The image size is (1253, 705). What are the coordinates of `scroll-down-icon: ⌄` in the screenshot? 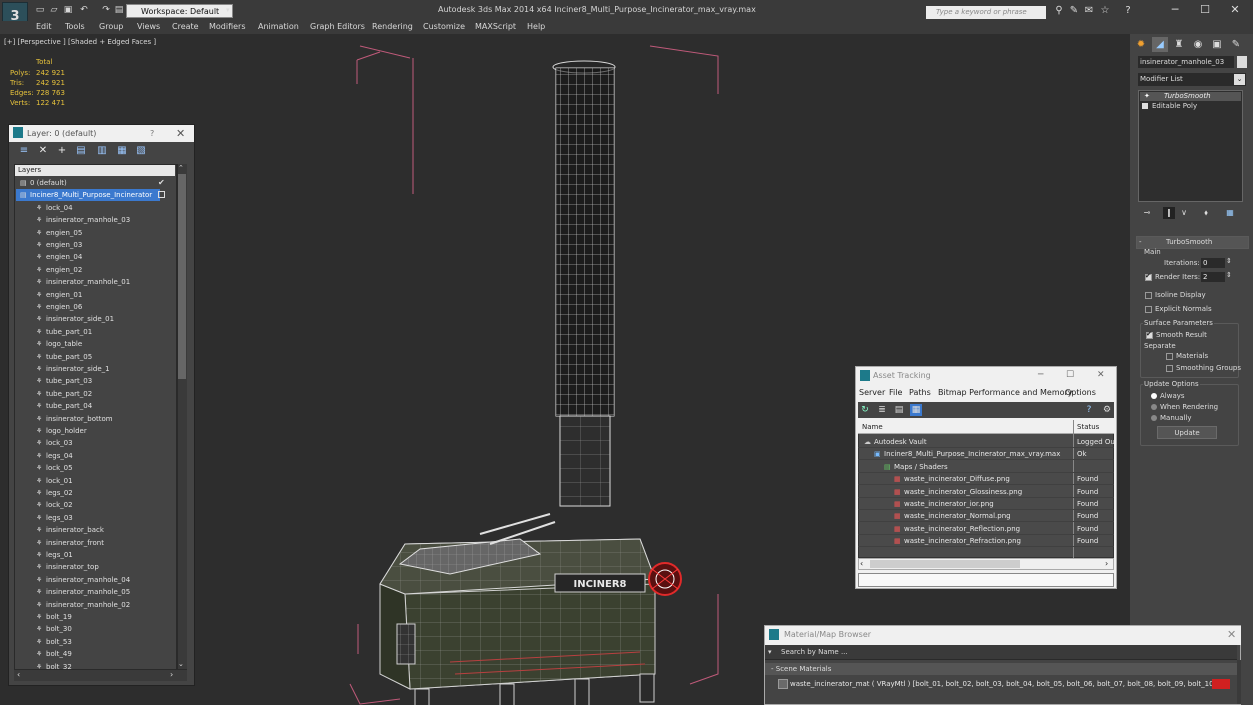 It's located at (181, 664).